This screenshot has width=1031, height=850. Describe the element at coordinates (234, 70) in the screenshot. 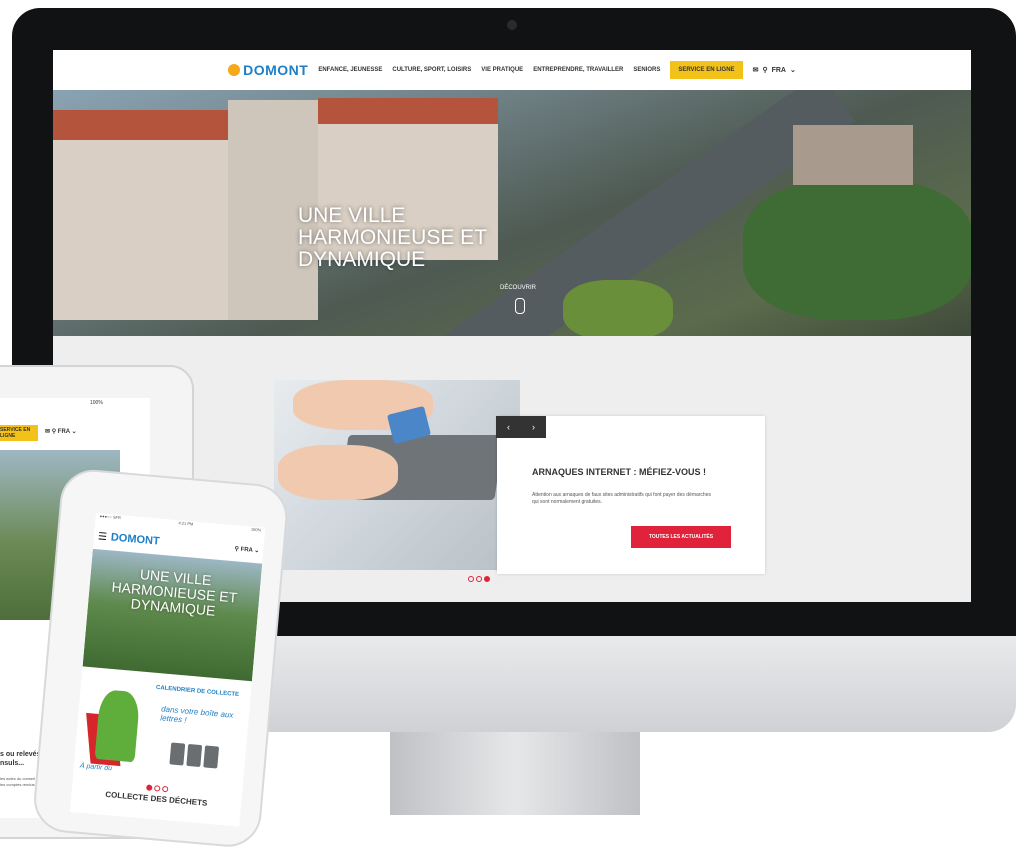

I see `logo-icon` at that location.